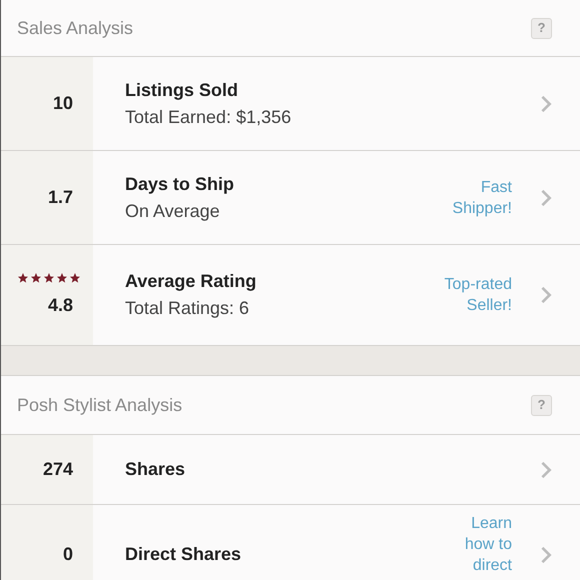  I want to click on stat-value: 274, so click(57, 469).